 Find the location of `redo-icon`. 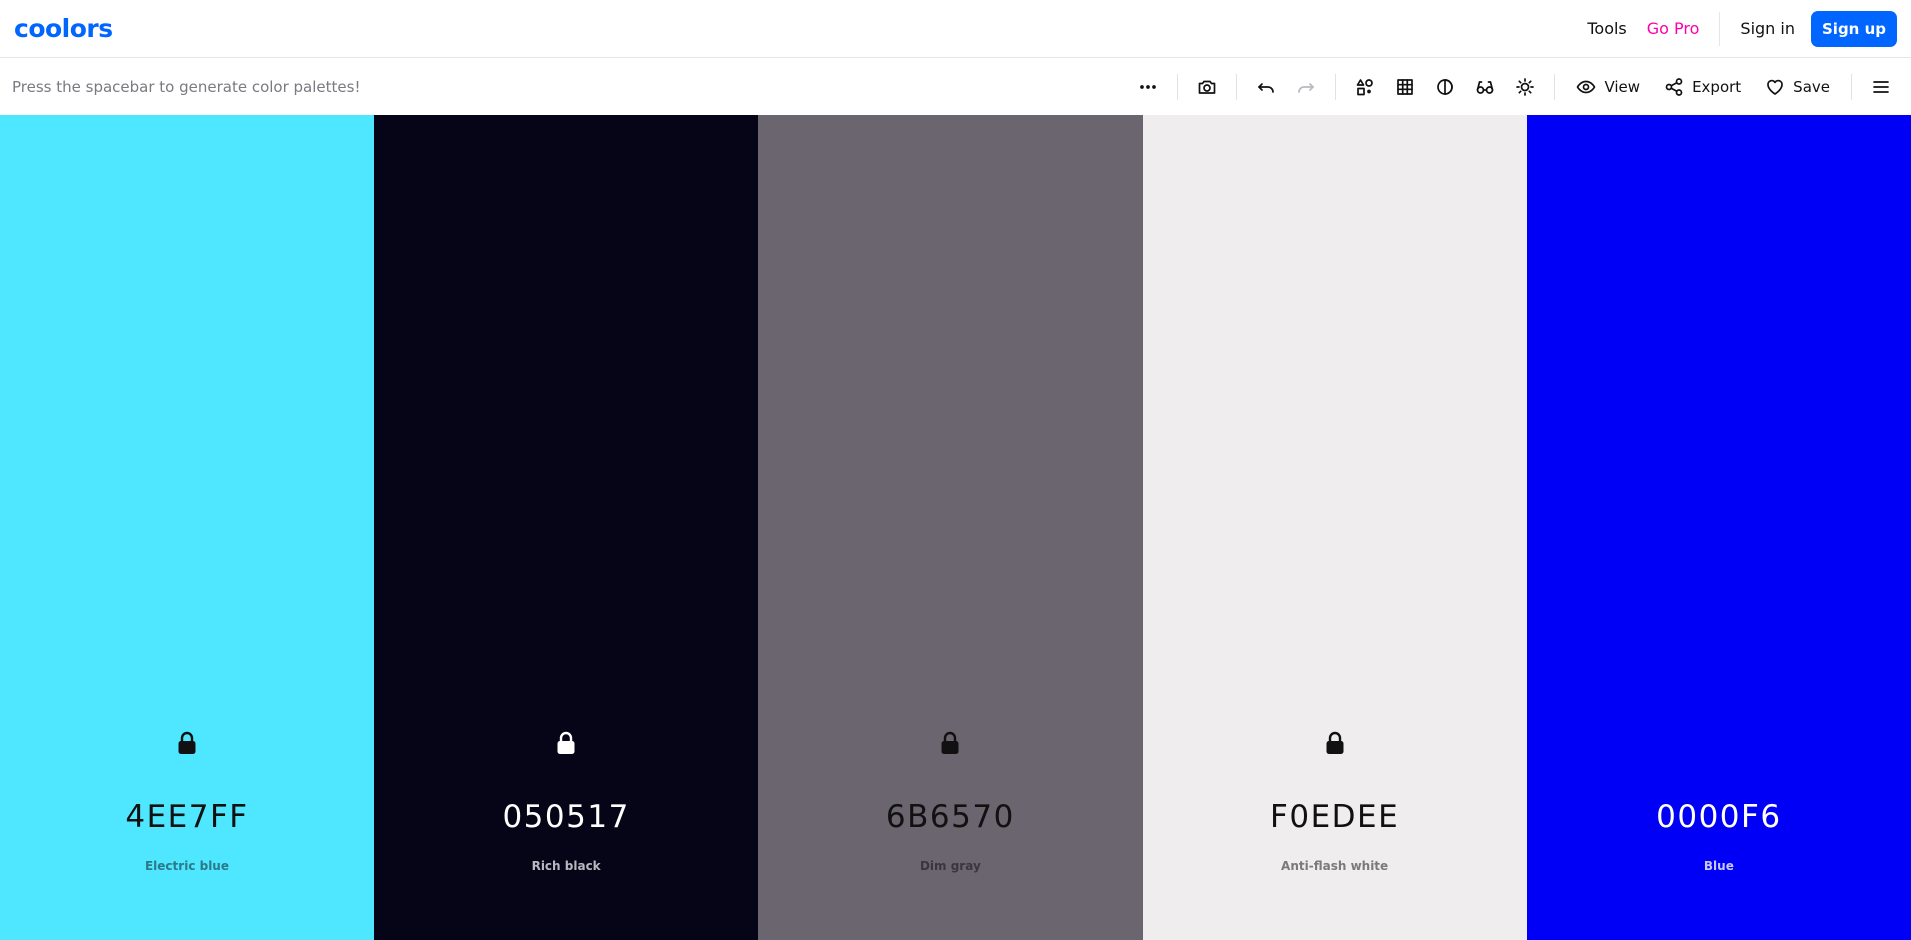

redo-icon is located at coordinates (1306, 87).